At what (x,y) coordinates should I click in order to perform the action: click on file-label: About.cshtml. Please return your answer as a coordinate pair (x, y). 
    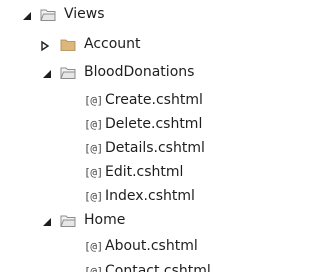
    Looking at the image, I should click on (151, 246).